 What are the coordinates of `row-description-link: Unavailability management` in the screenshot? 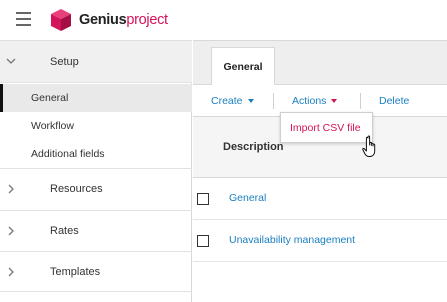 It's located at (292, 240).